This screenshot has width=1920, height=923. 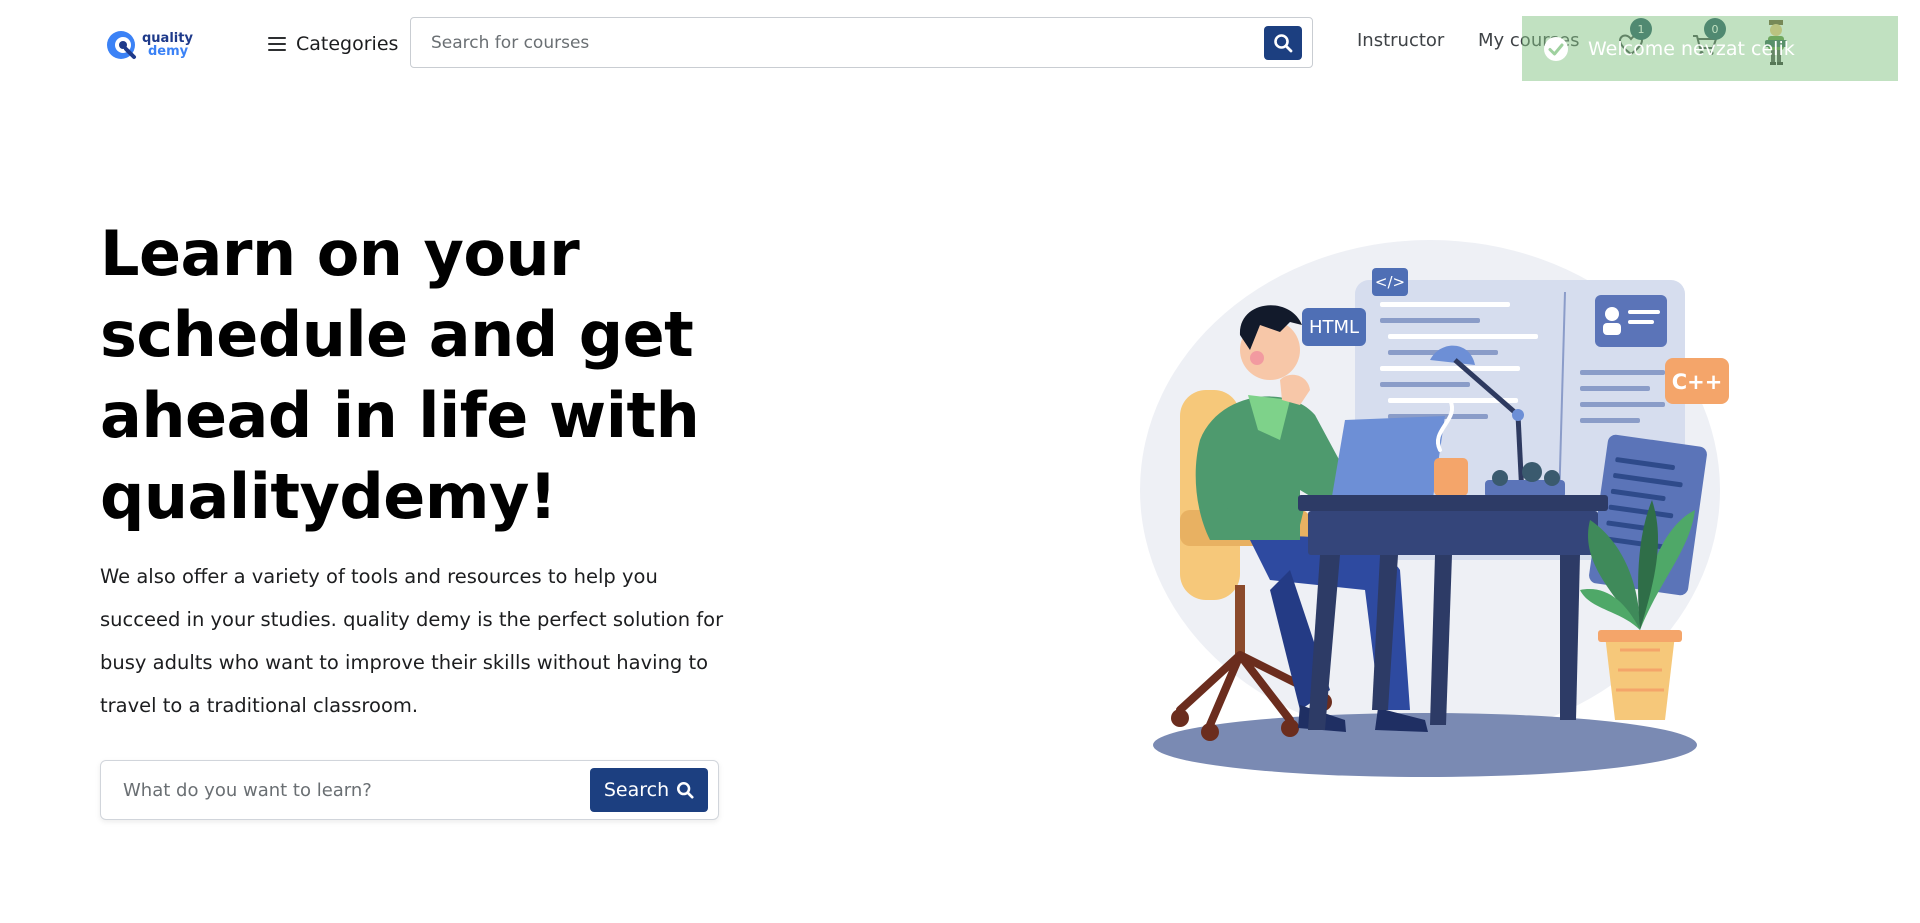 I want to click on hero-search-button-label: Search, so click(x=636, y=790).